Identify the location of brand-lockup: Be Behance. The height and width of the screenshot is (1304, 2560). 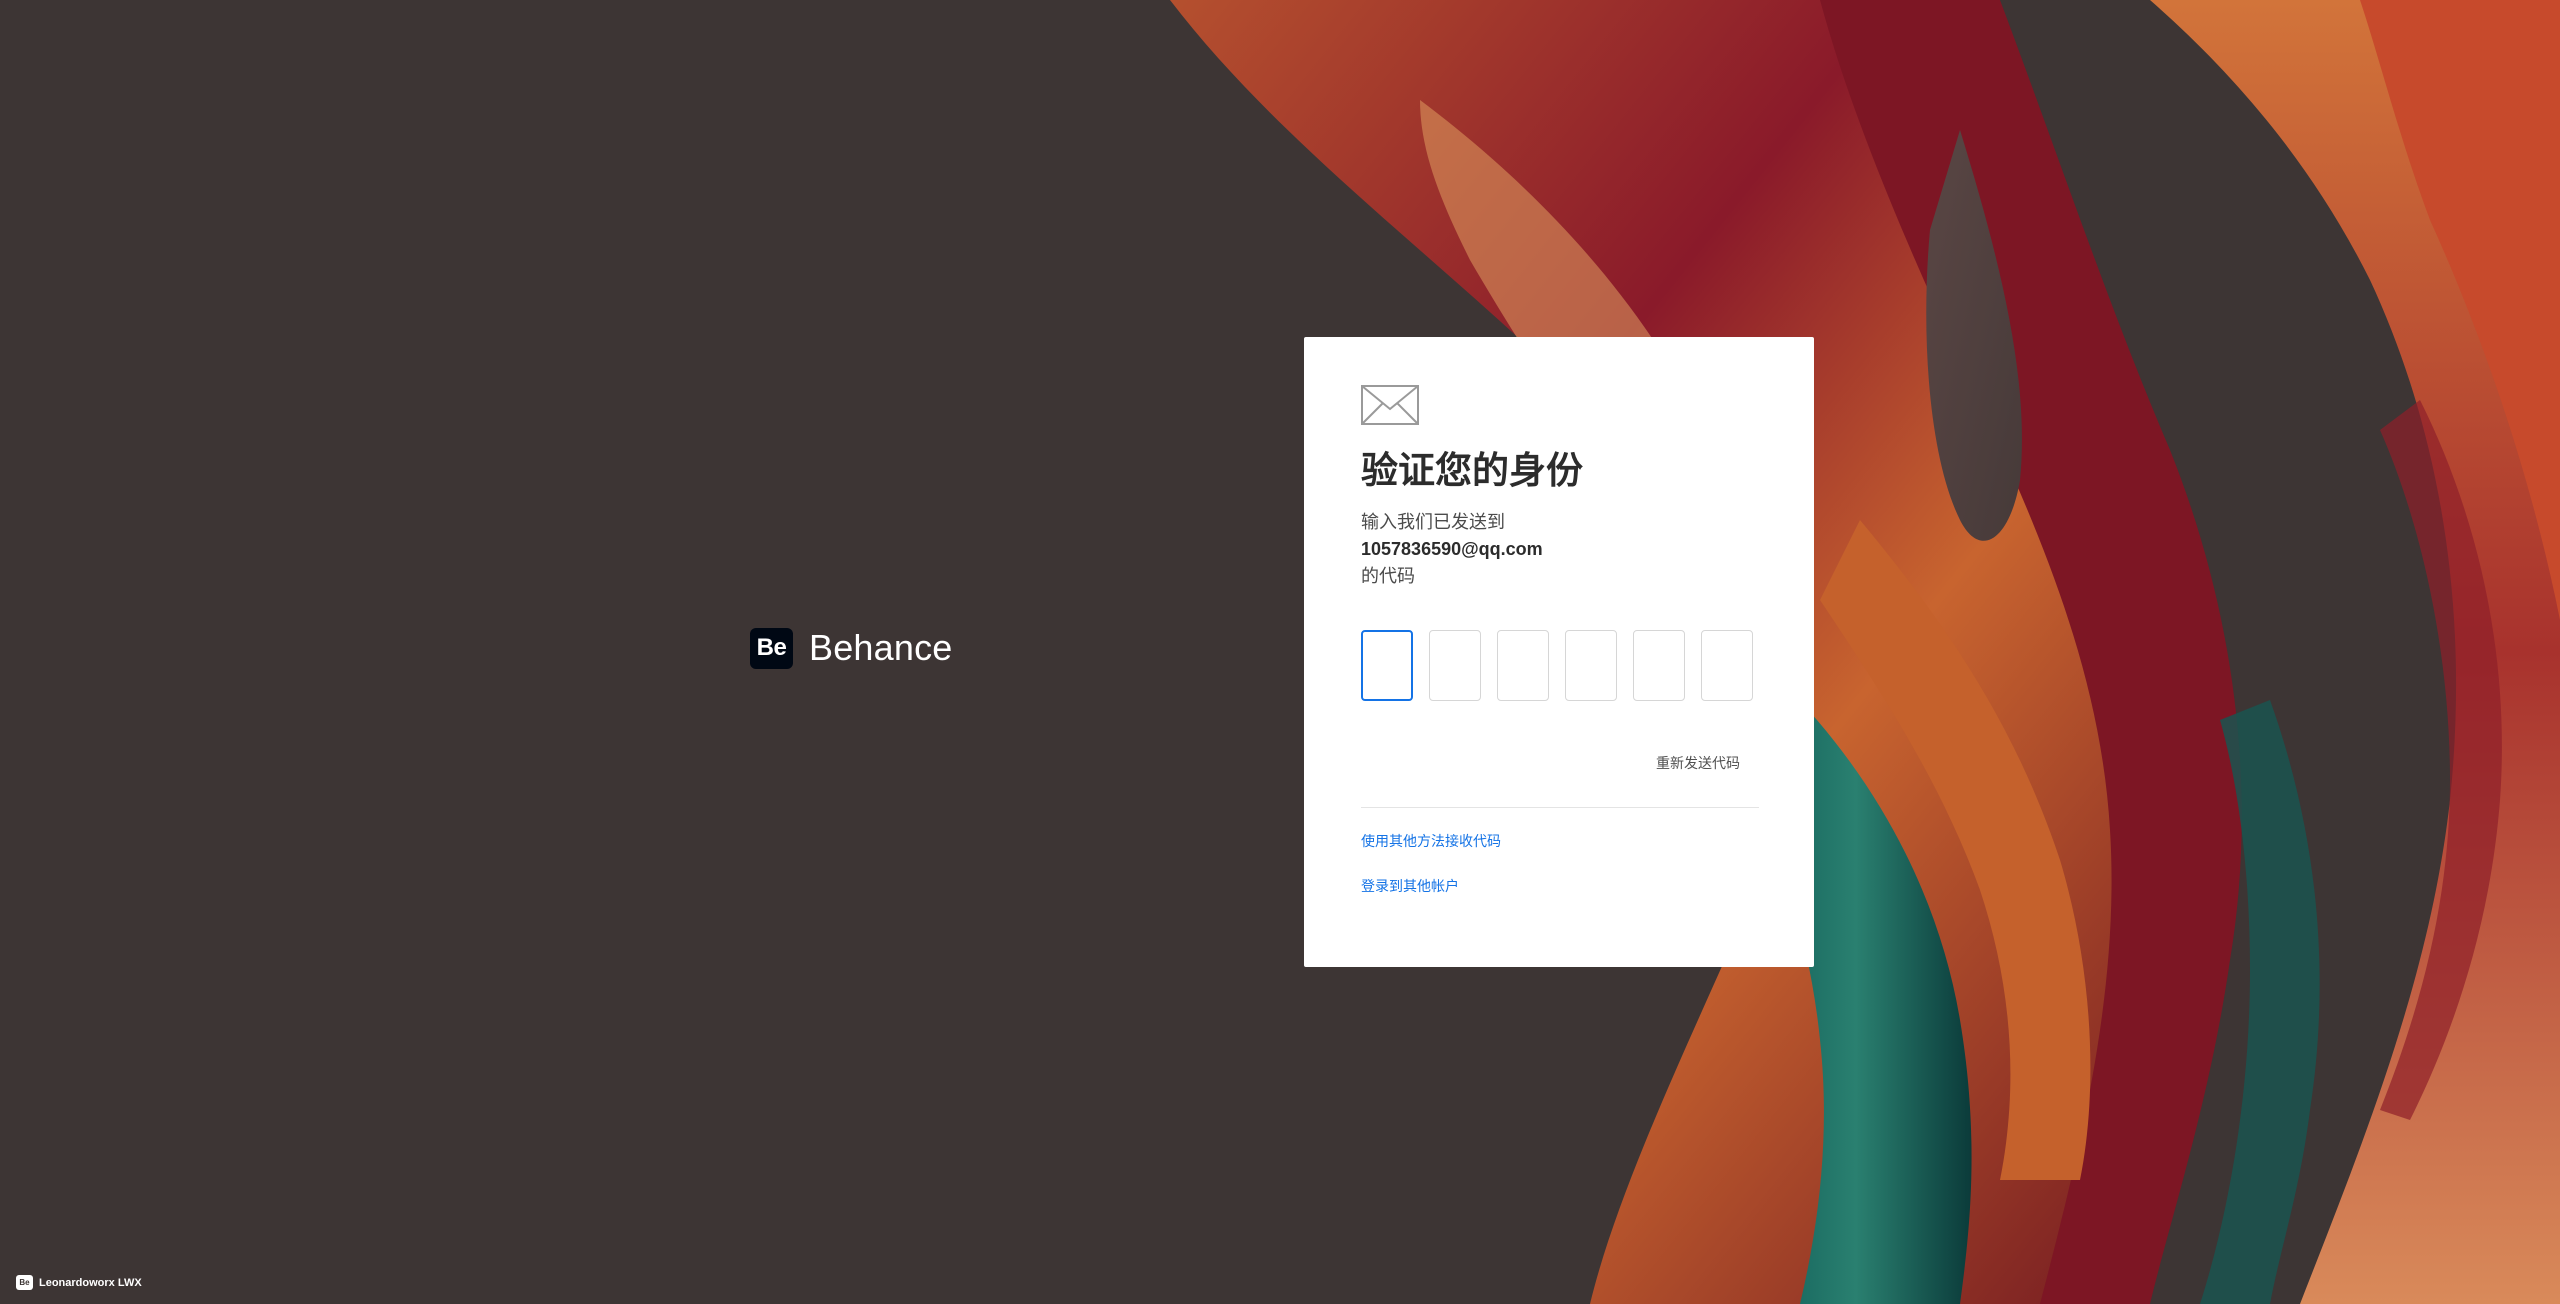
(851, 648).